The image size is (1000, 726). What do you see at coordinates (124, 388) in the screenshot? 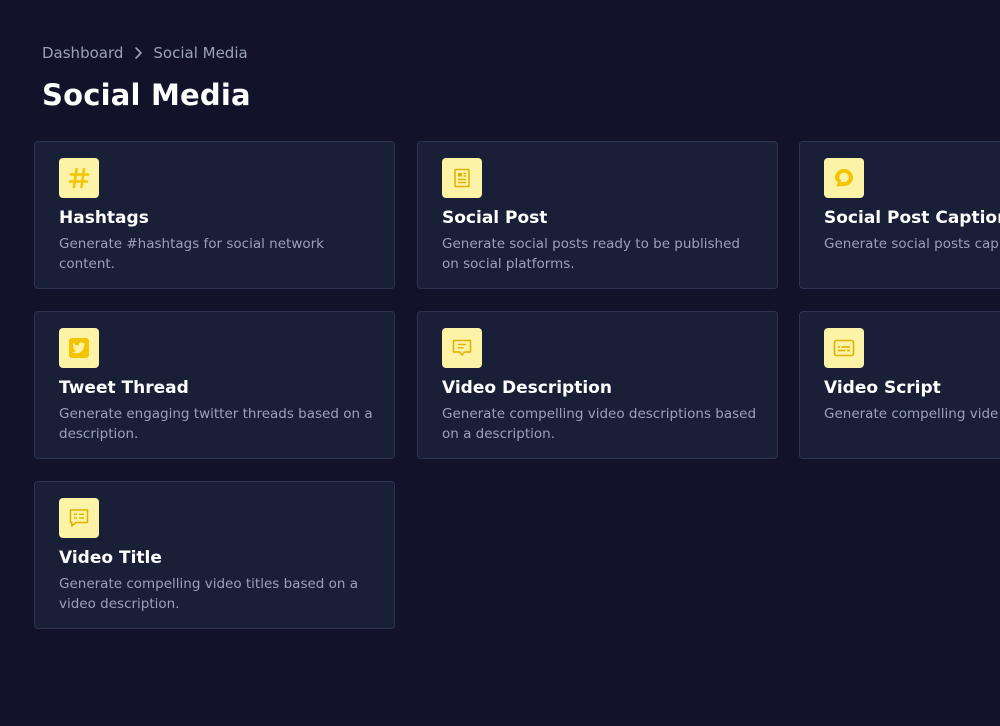
I see `card-title: Tweet Thread` at bounding box center [124, 388].